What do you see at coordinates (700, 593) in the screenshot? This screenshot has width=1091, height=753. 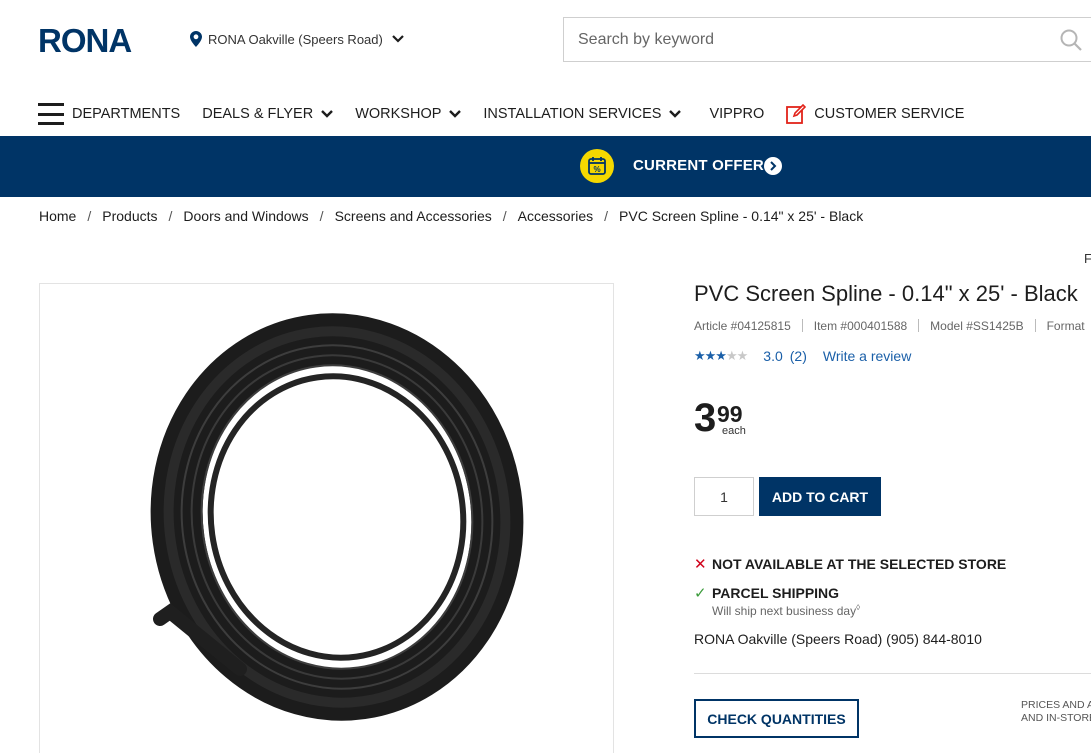 I see `checkmark-icon: ✓` at bounding box center [700, 593].